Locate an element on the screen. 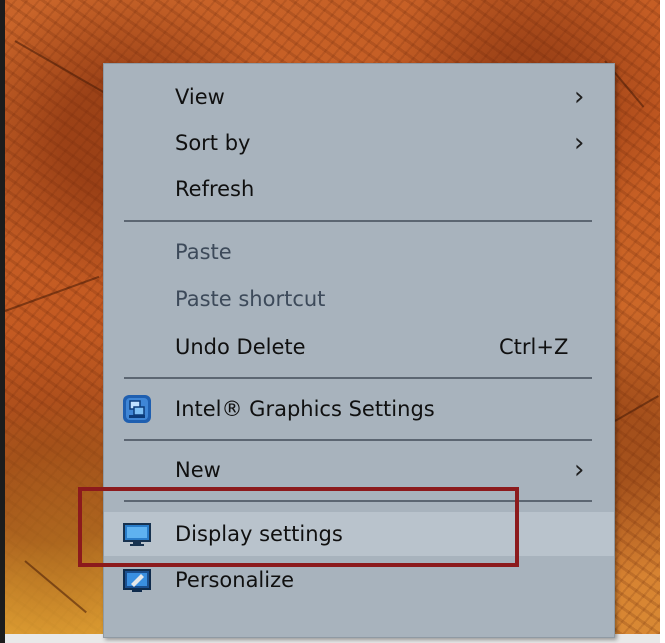 The height and width of the screenshot is (643, 665). intel-graphics-icon is located at coordinates (137, 409).